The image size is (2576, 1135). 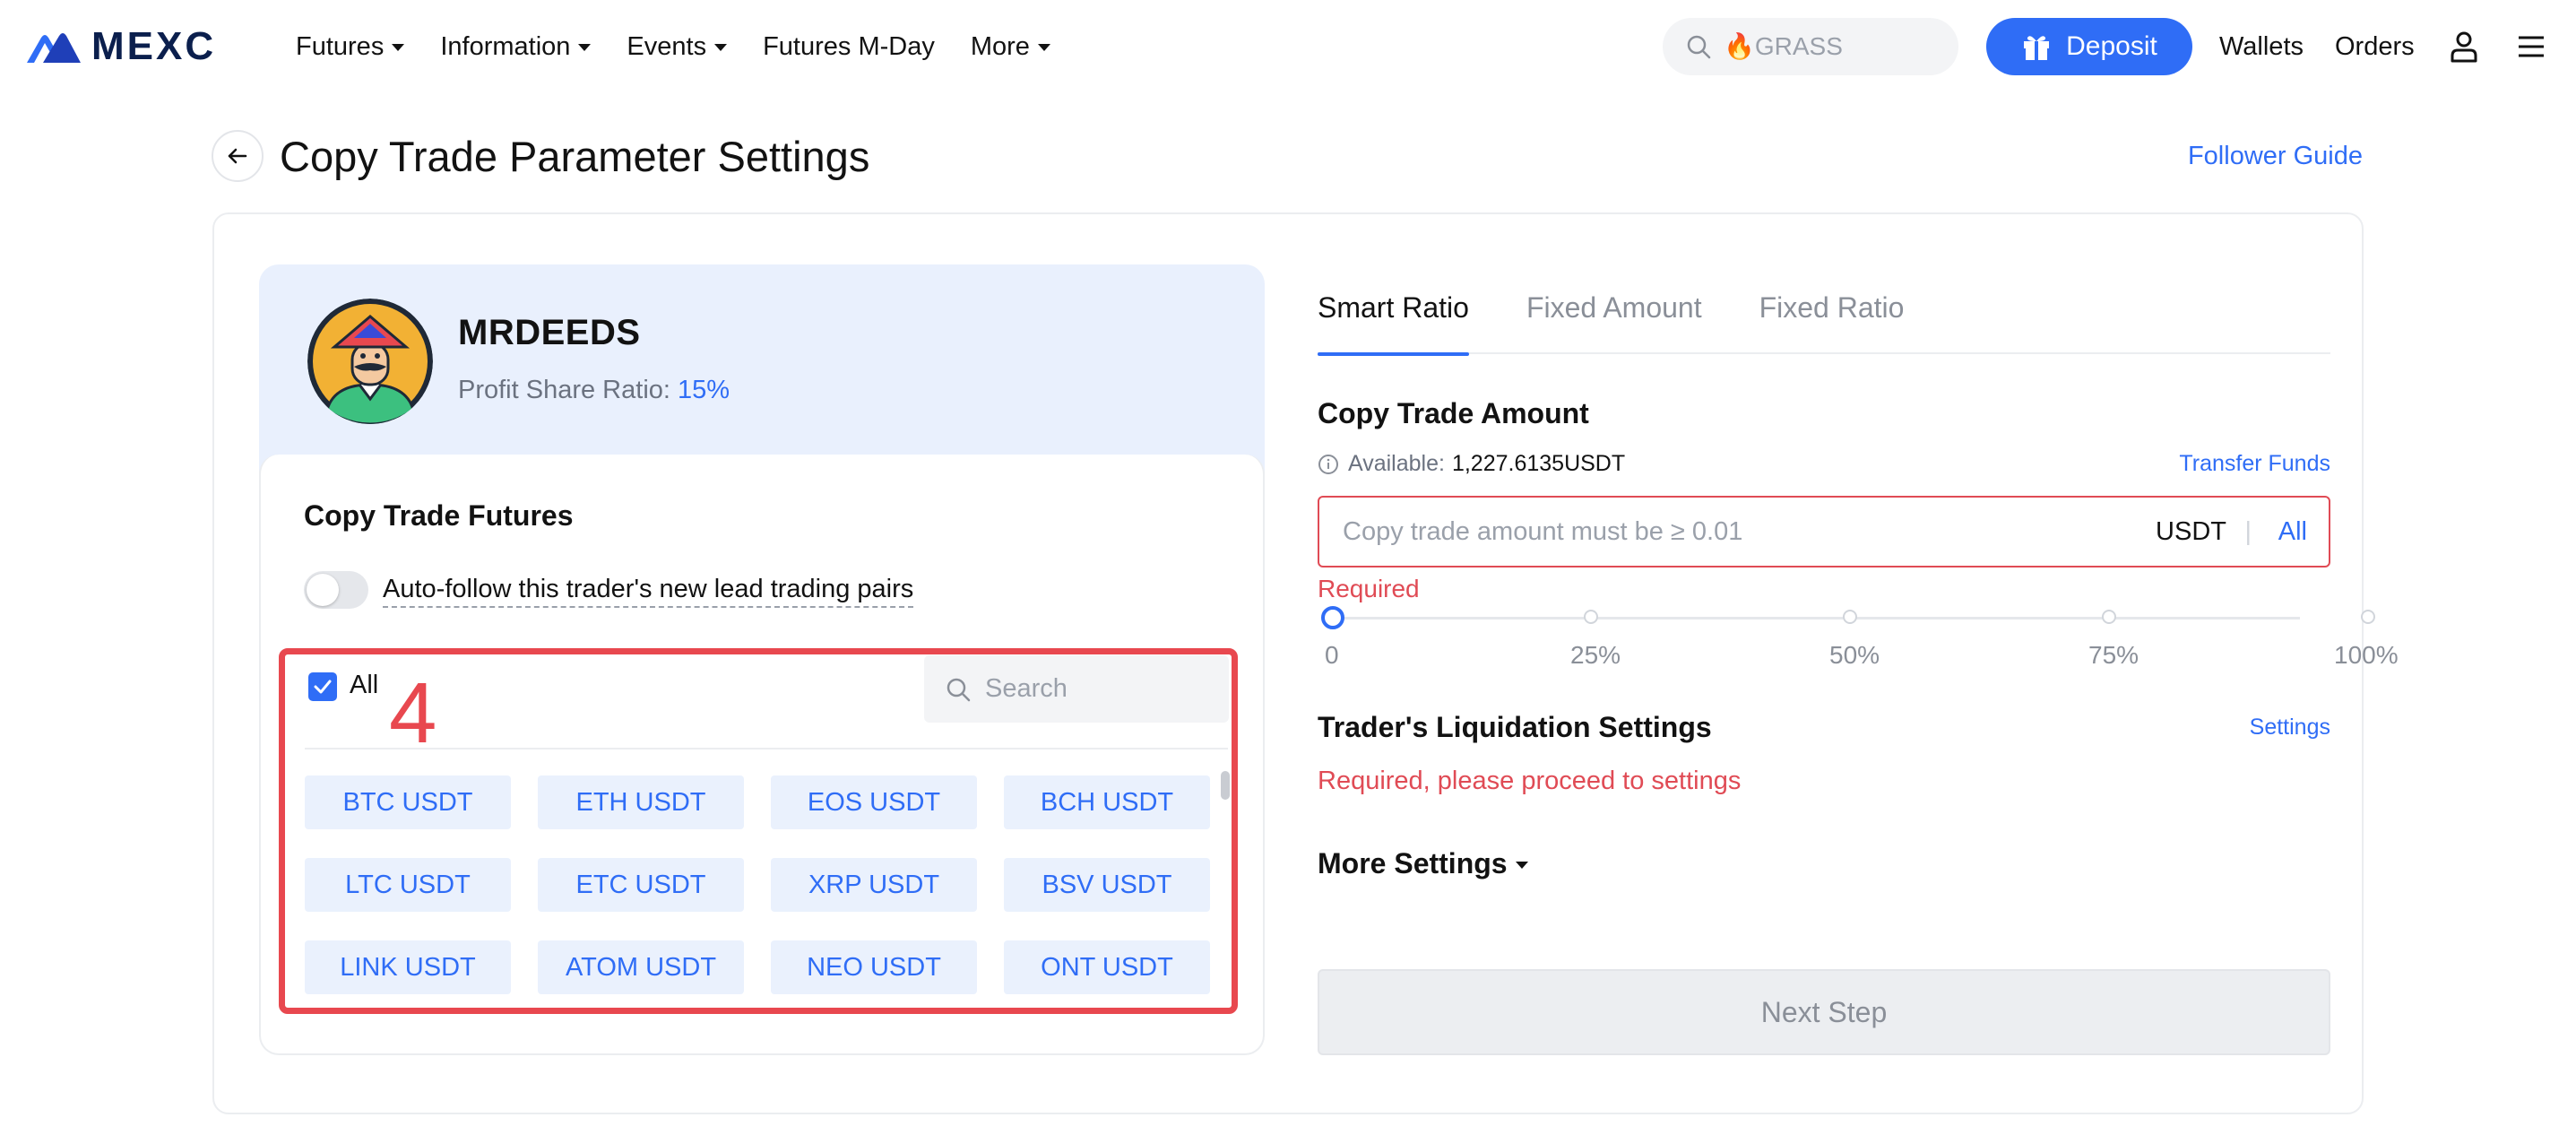 I want to click on nav-events-label: Events, so click(x=667, y=46).